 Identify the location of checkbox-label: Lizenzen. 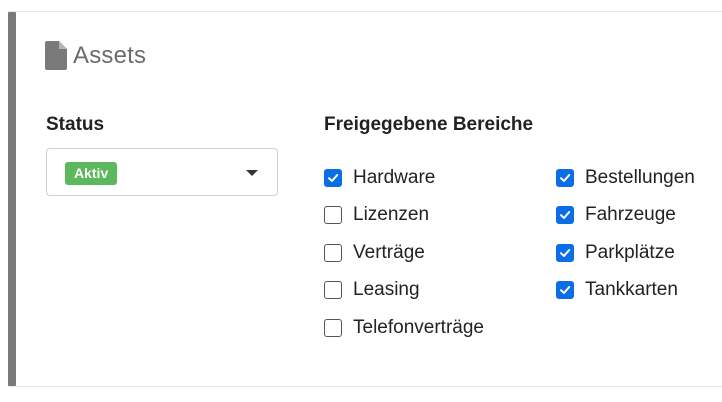
(391, 214).